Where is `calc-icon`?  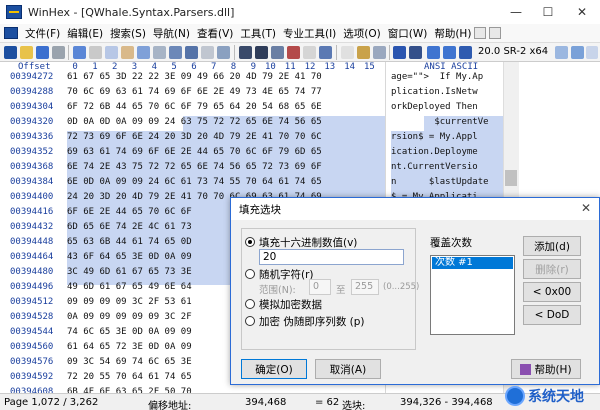
calc-icon is located at coordinates (379, 52).